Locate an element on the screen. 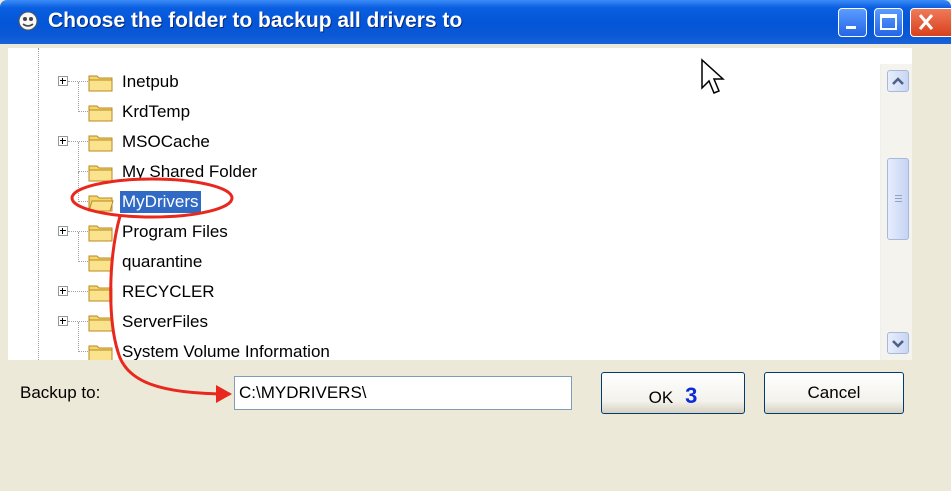 This screenshot has height=491, width=951. tree-item-msocache: MSOCache is located at coordinates (438, 142).